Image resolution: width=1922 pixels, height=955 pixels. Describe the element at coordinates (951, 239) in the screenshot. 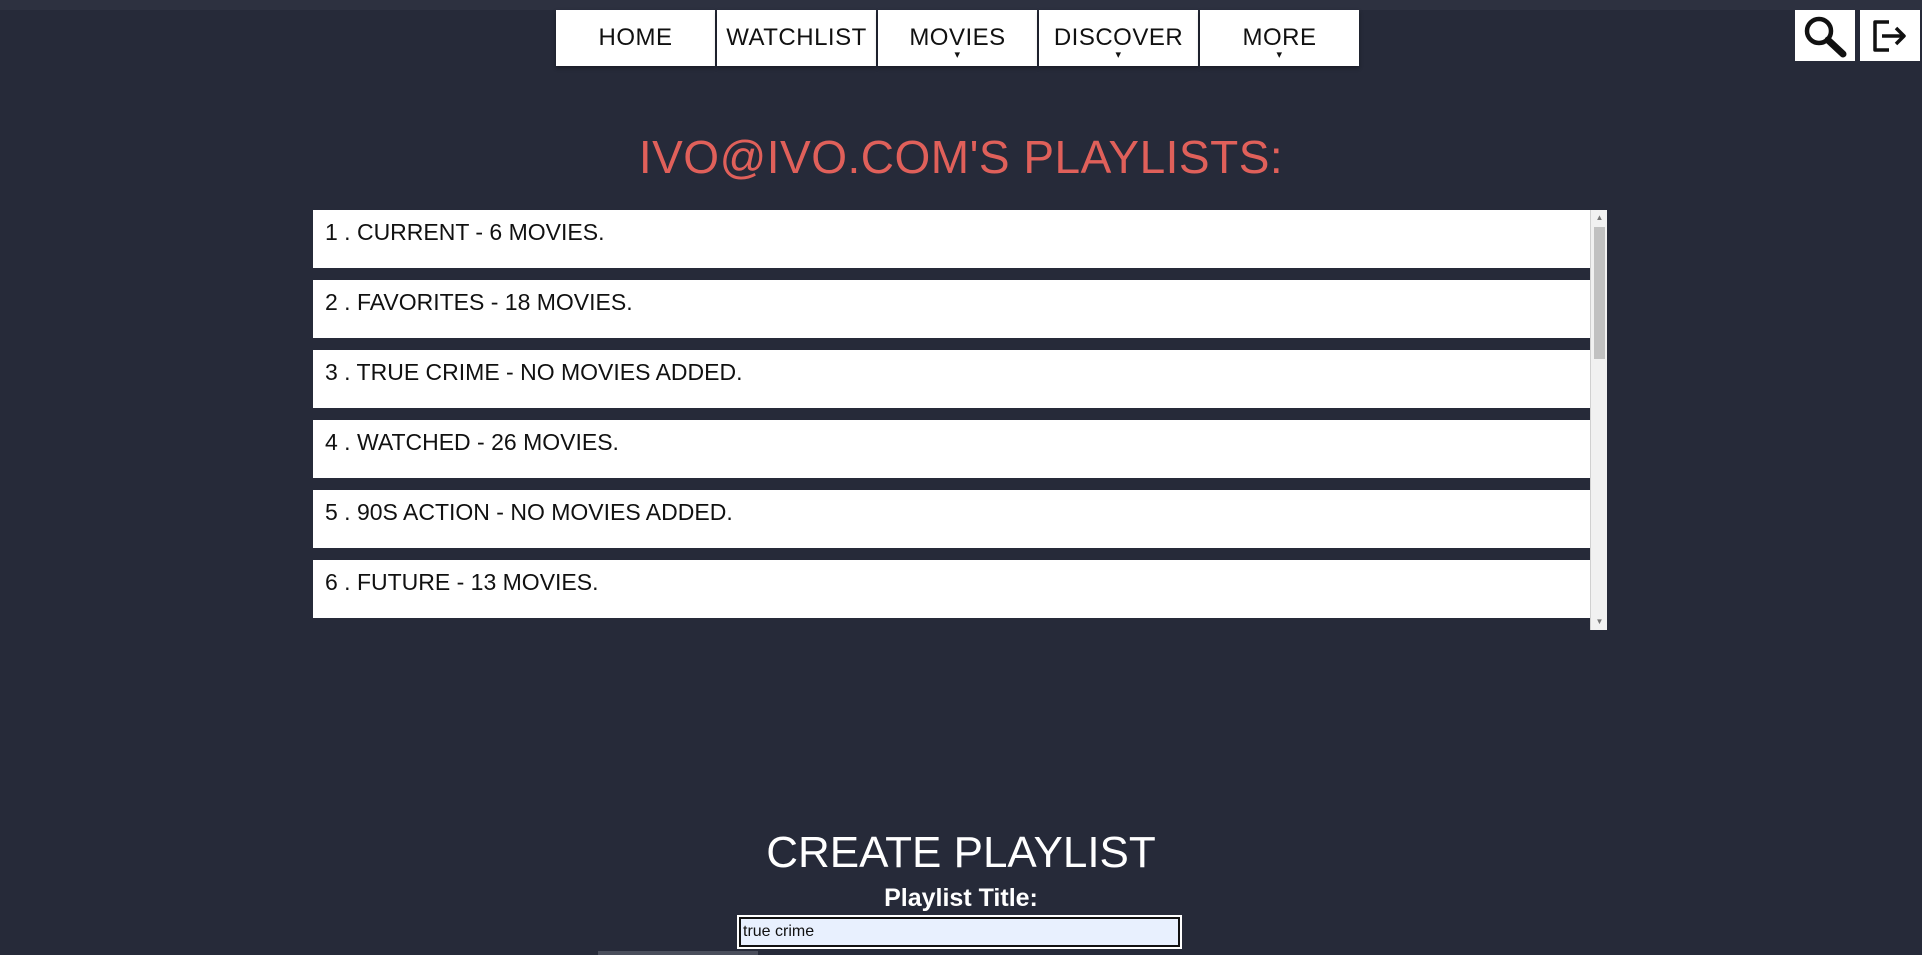

I see `playlist-item: 1 . CURRENT - 6 MOVIES.` at that location.